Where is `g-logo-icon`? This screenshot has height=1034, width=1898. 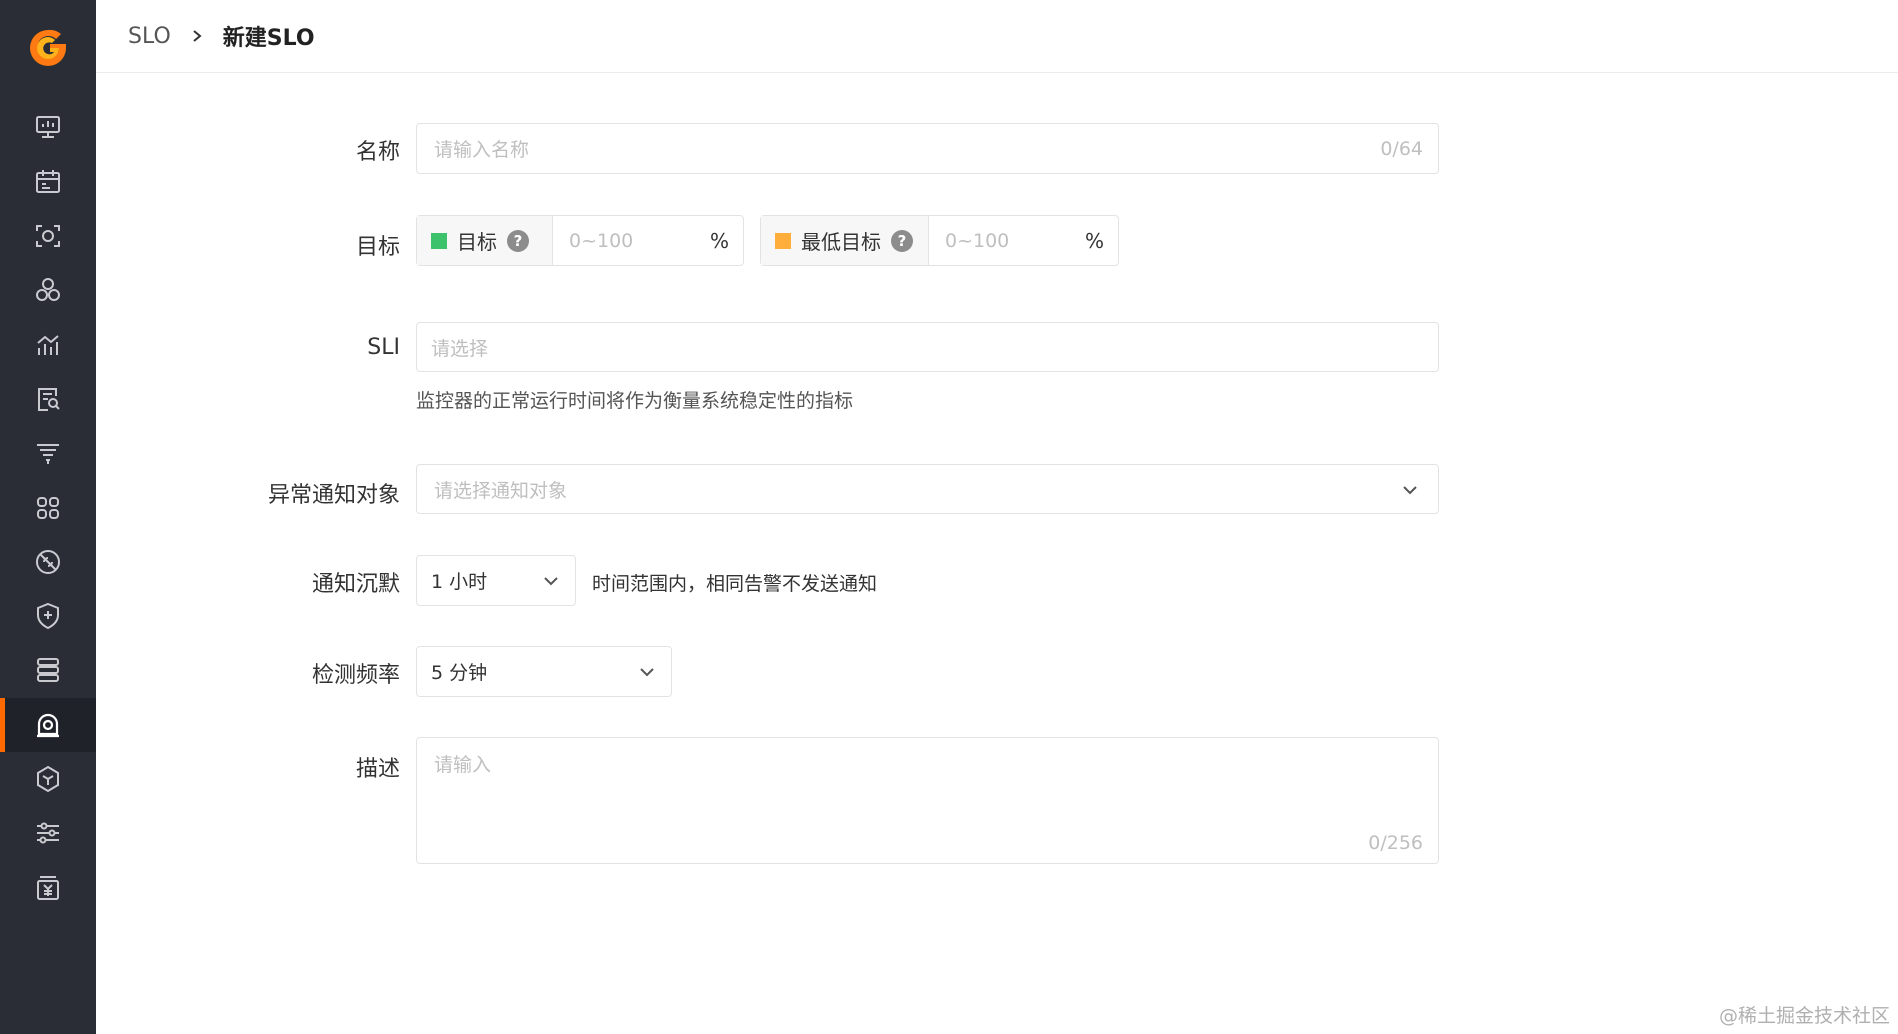 g-logo-icon is located at coordinates (48, 48).